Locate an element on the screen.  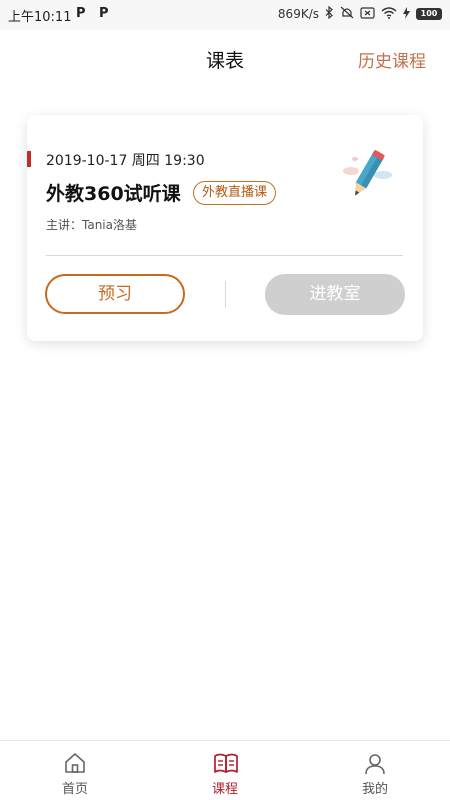
home-icon is located at coordinates (75, 763).